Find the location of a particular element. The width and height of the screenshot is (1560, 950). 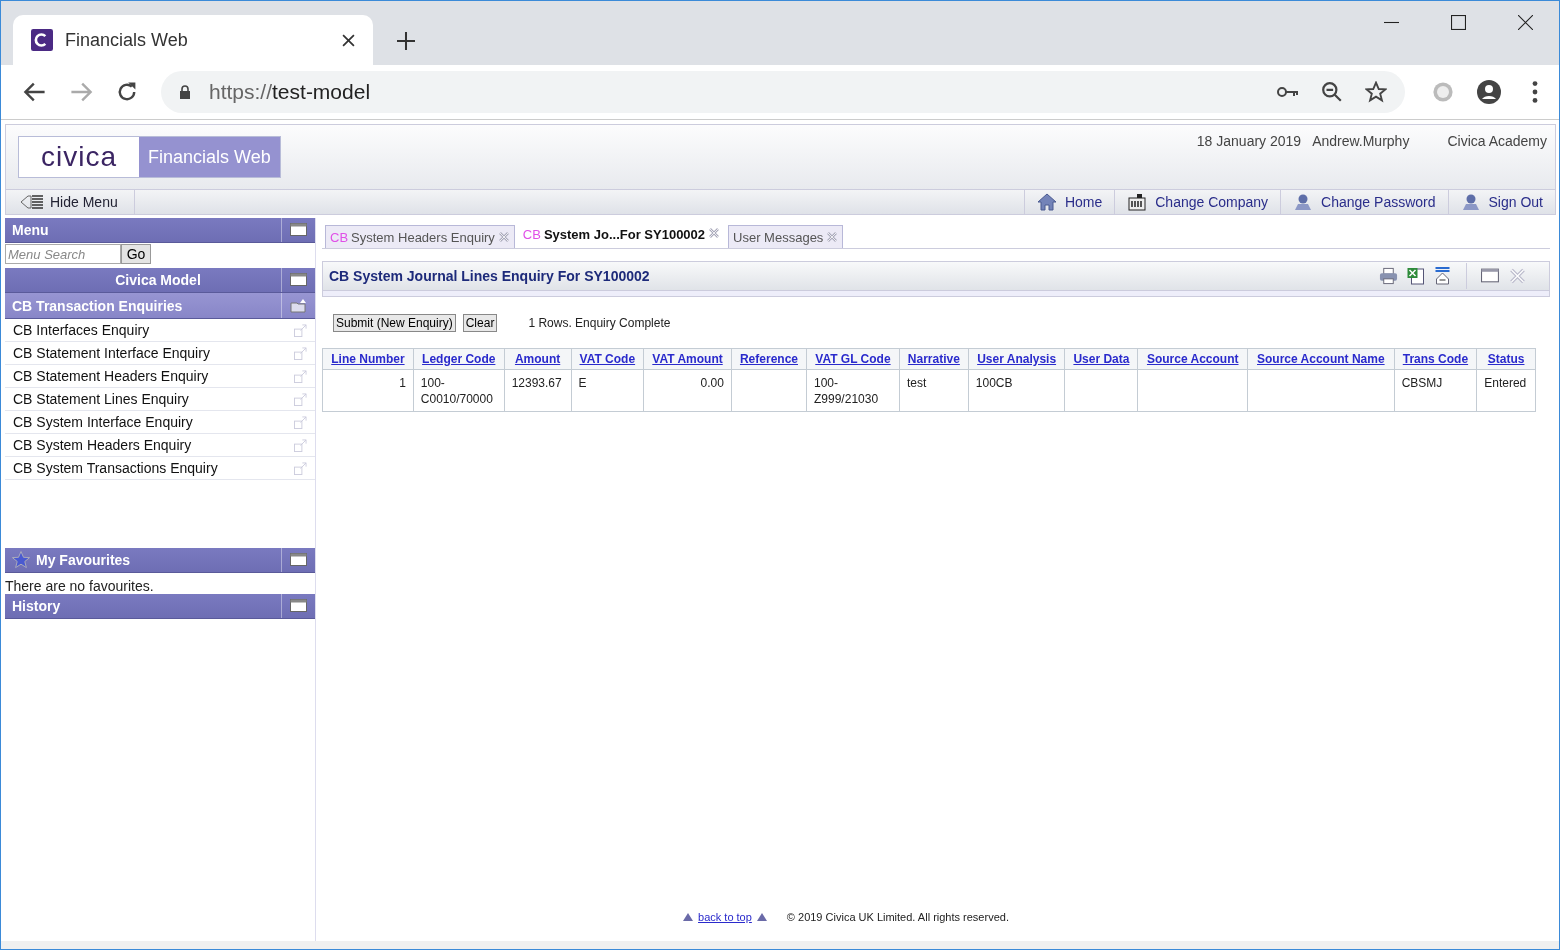

favourites-title: My Favourites is located at coordinates (83, 560).